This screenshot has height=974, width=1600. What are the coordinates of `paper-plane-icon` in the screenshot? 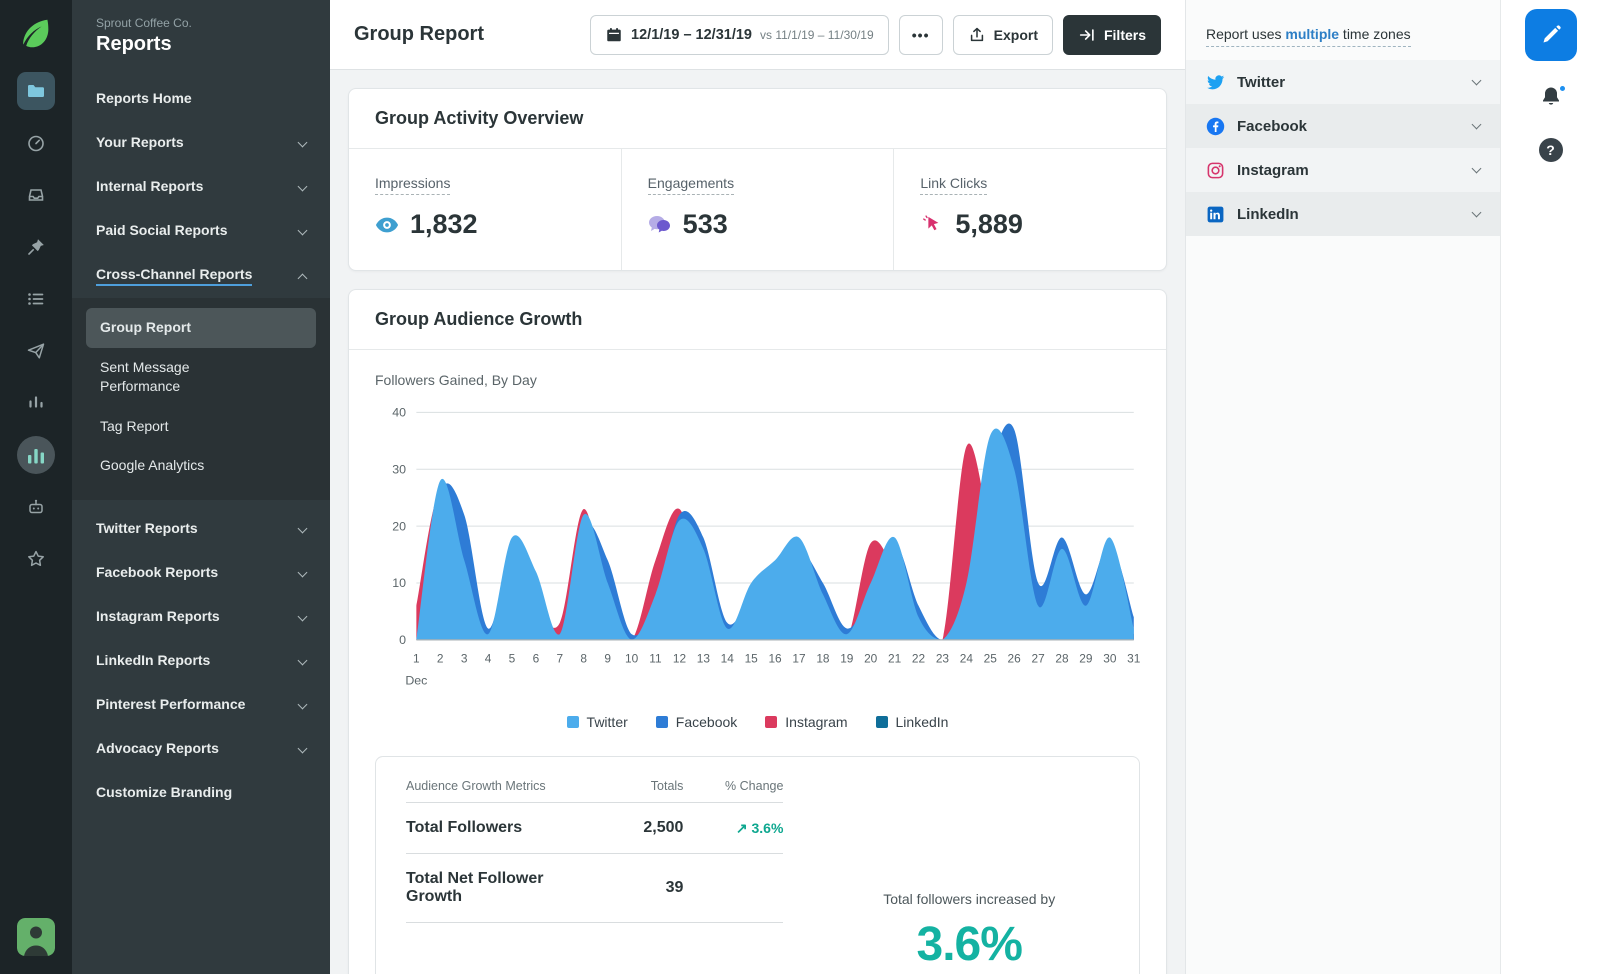 It's located at (36, 351).